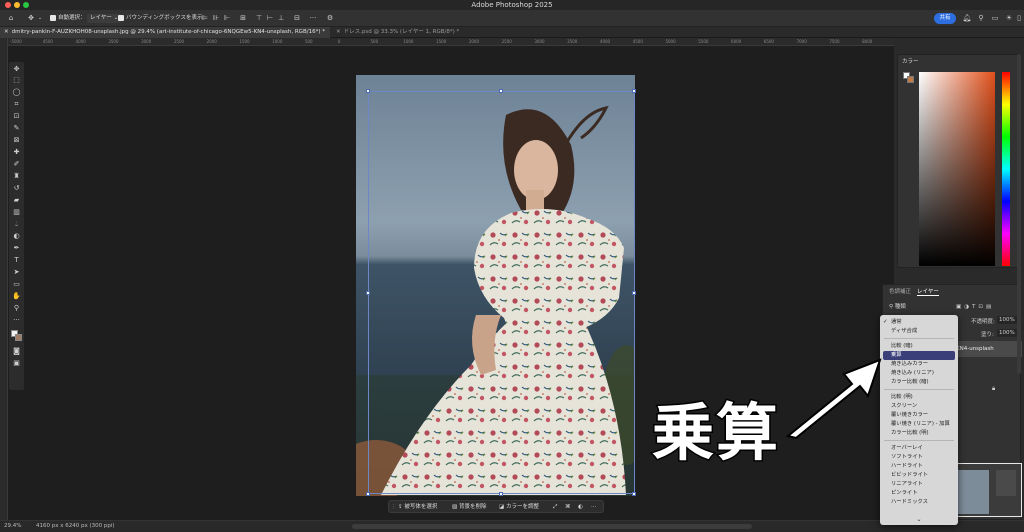 This screenshot has height=532, width=1024. Describe the element at coordinates (919, 346) in the screenshot. I see `blend-mode-item: 比較 (暗)` at that location.